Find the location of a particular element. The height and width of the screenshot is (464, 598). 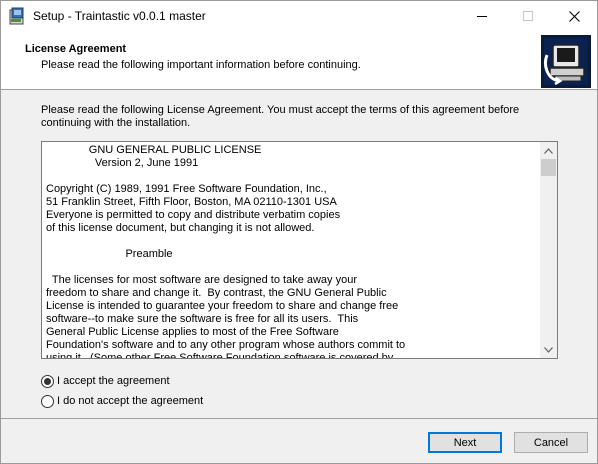

minimize-button is located at coordinates (482, 16).